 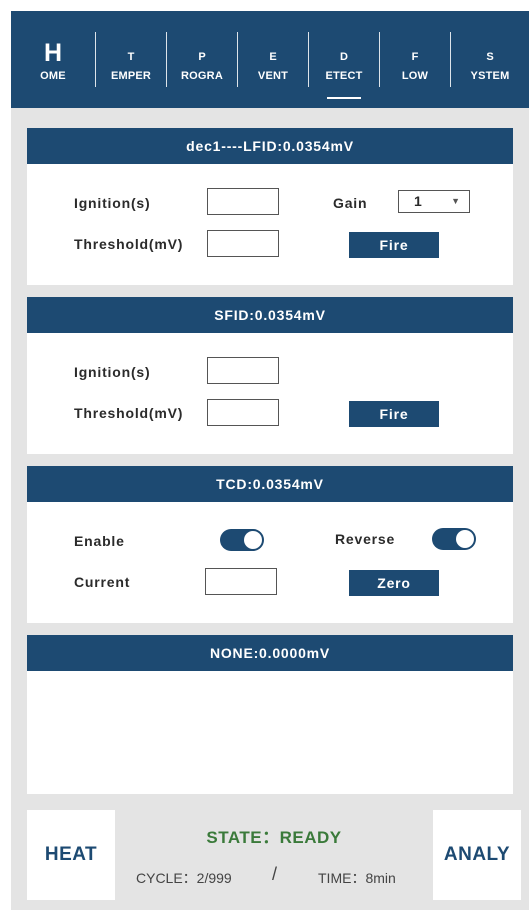 What do you see at coordinates (455, 201) in the screenshot?
I see `dropdown-arrow-icon: ▼` at bounding box center [455, 201].